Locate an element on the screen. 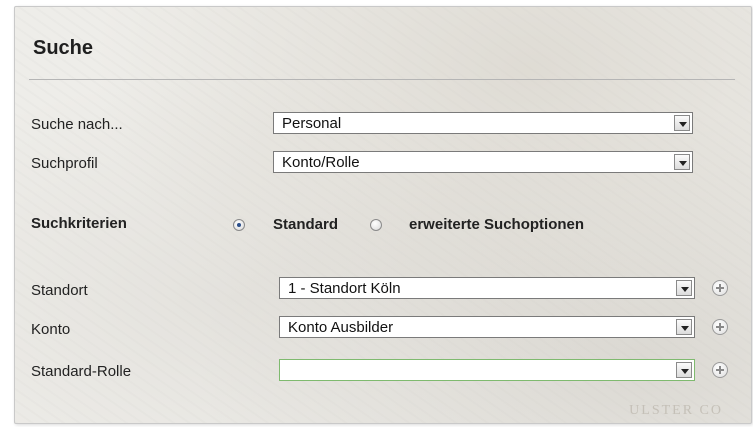 This screenshot has height=427, width=753. location-label: Standort is located at coordinates (59, 290).